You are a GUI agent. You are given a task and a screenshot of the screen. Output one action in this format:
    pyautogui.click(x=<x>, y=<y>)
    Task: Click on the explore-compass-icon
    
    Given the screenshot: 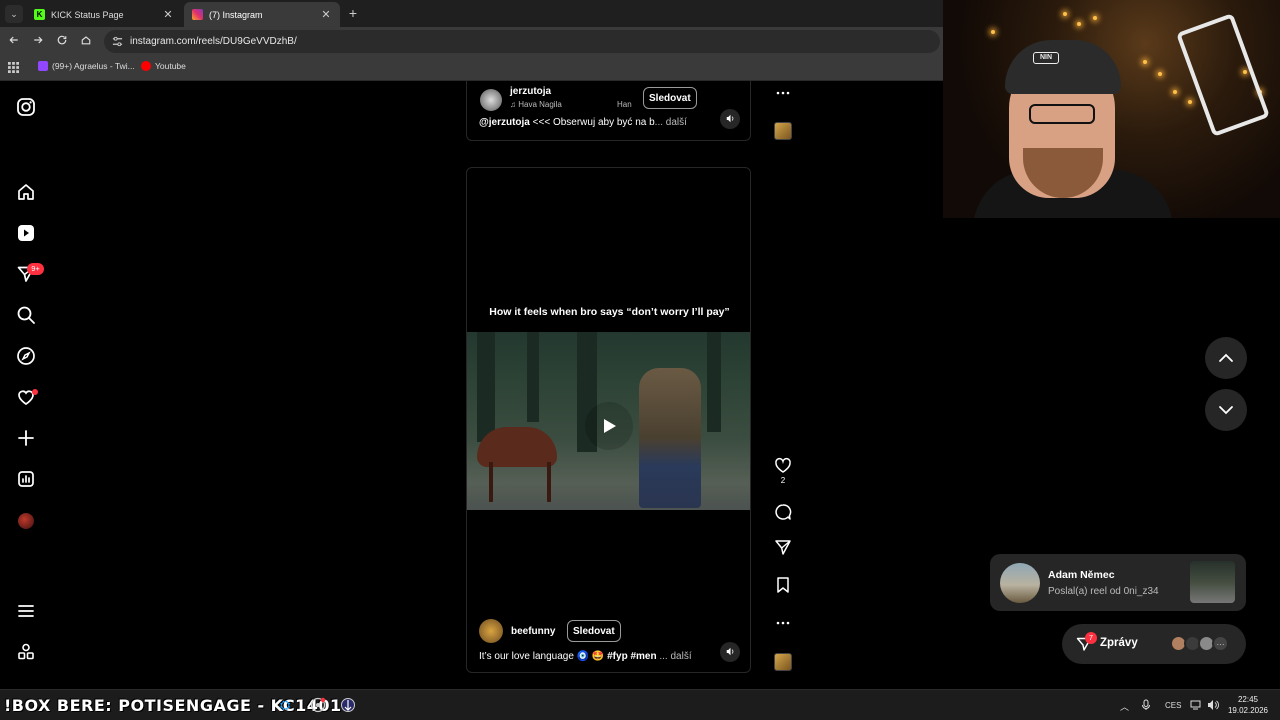 What is the action you would take?
    pyautogui.click(x=26, y=356)
    